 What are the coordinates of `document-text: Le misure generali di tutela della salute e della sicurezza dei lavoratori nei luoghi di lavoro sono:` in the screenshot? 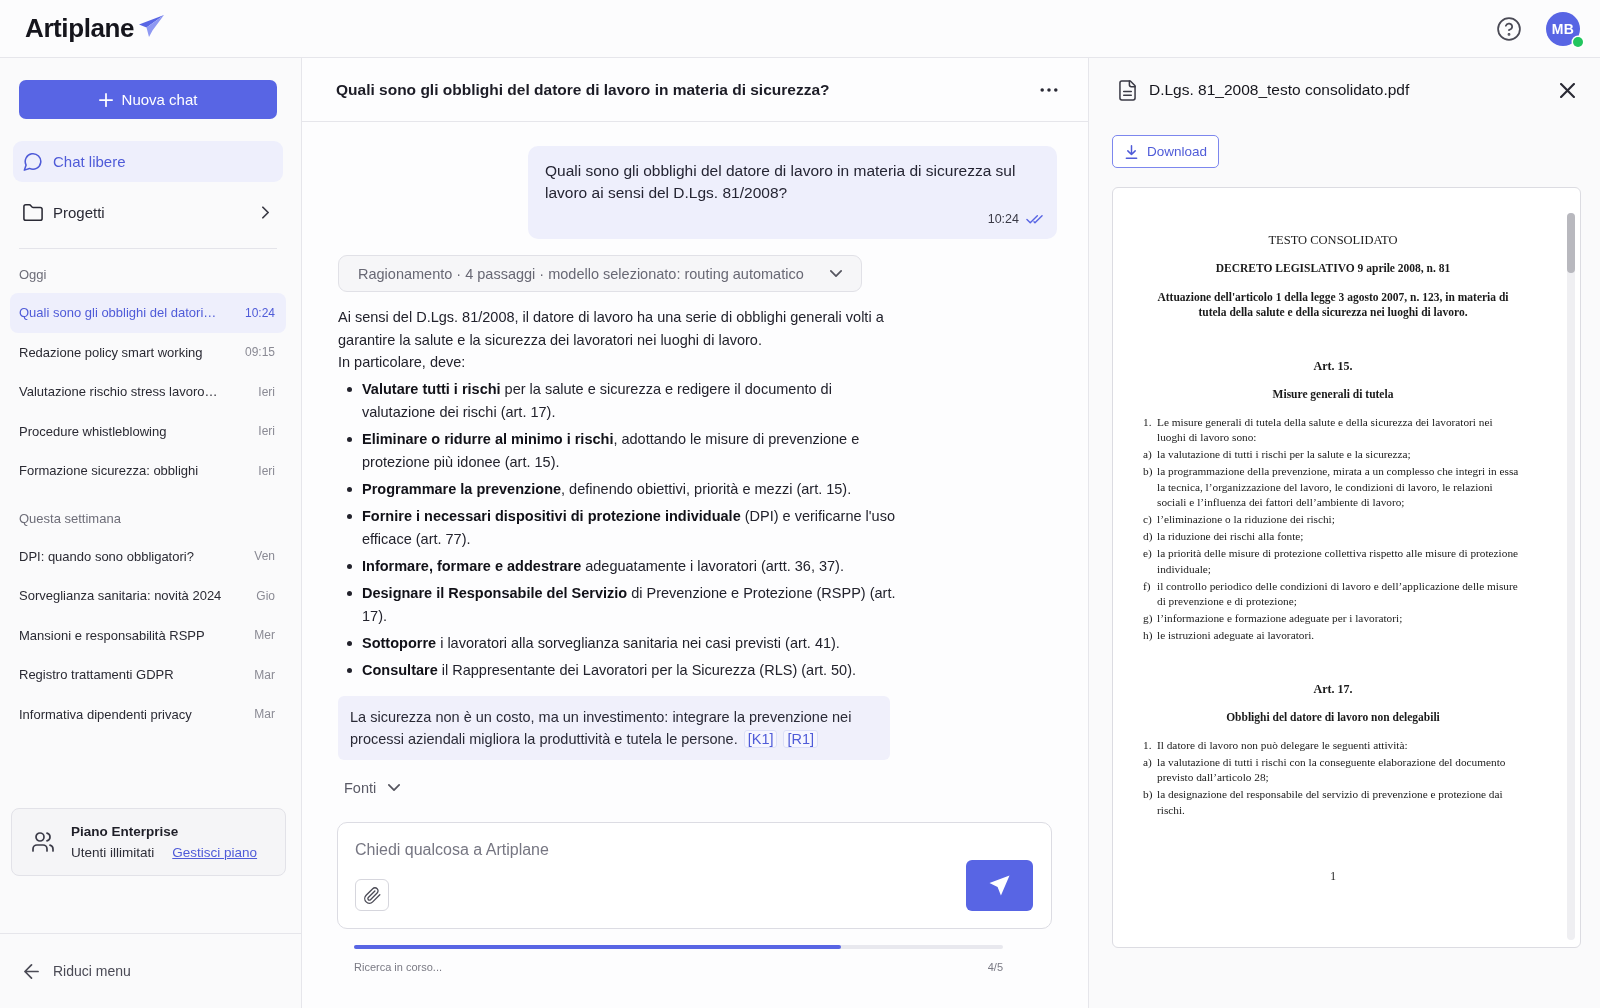 It's located at (1325, 429).